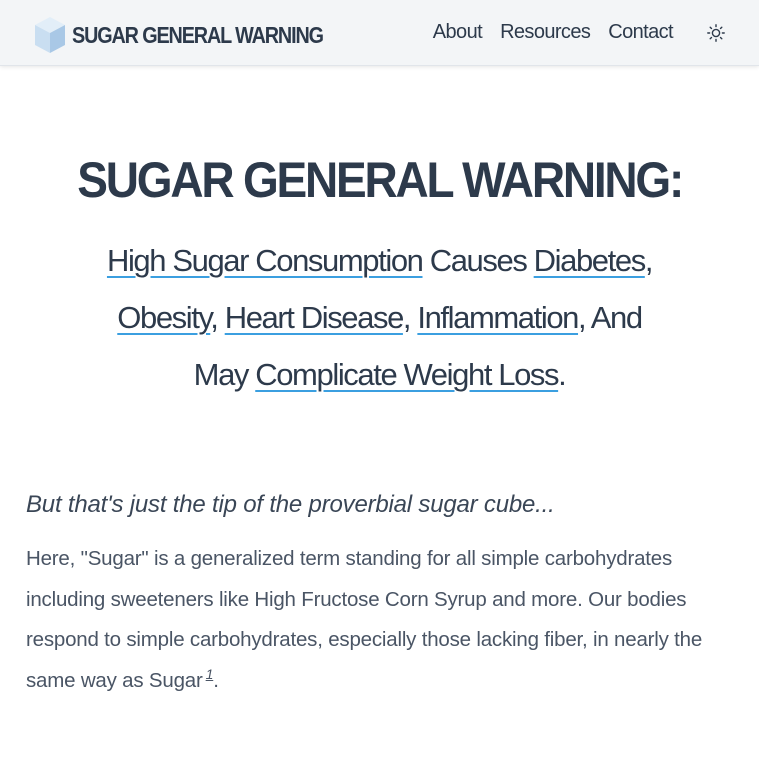 The height and width of the screenshot is (759, 759). What do you see at coordinates (590, 260) in the screenshot?
I see `link-diabetes: Diabetes` at bounding box center [590, 260].